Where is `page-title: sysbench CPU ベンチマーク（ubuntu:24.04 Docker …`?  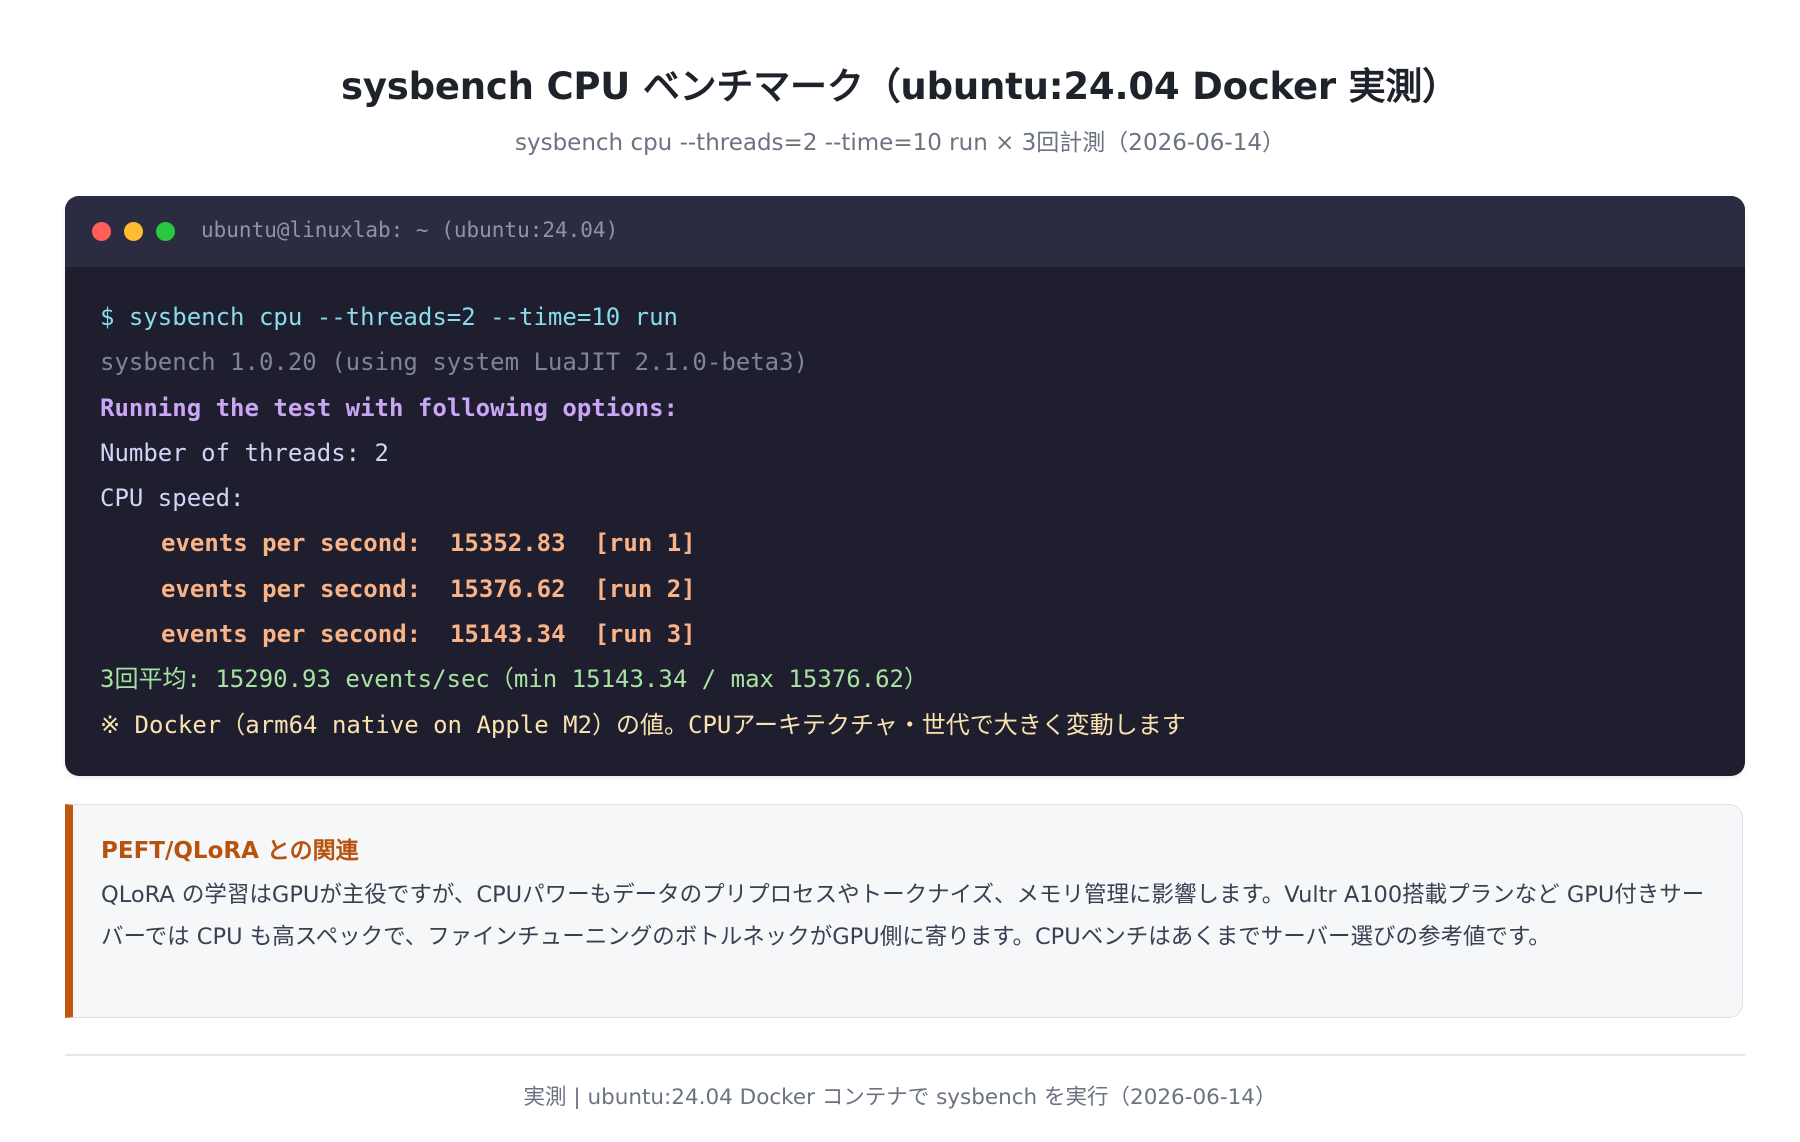 page-title: sysbench CPU ベンチマーク（ubuntu:24.04 Docker … is located at coordinates (900, 86).